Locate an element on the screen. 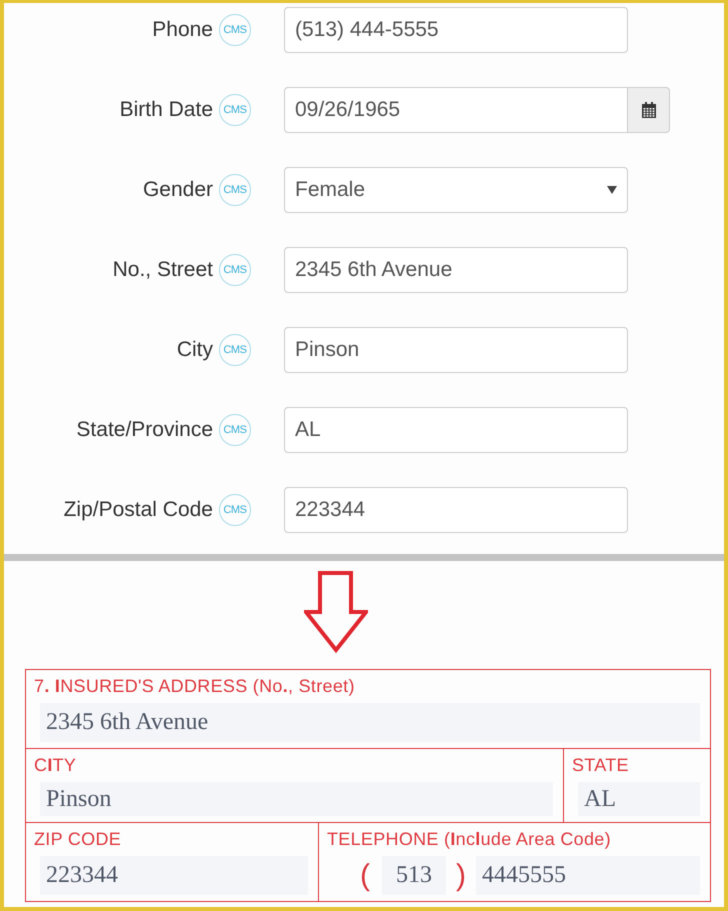 This screenshot has height=911, width=728. closing-parenthesis: ) is located at coordinates (461, 875).